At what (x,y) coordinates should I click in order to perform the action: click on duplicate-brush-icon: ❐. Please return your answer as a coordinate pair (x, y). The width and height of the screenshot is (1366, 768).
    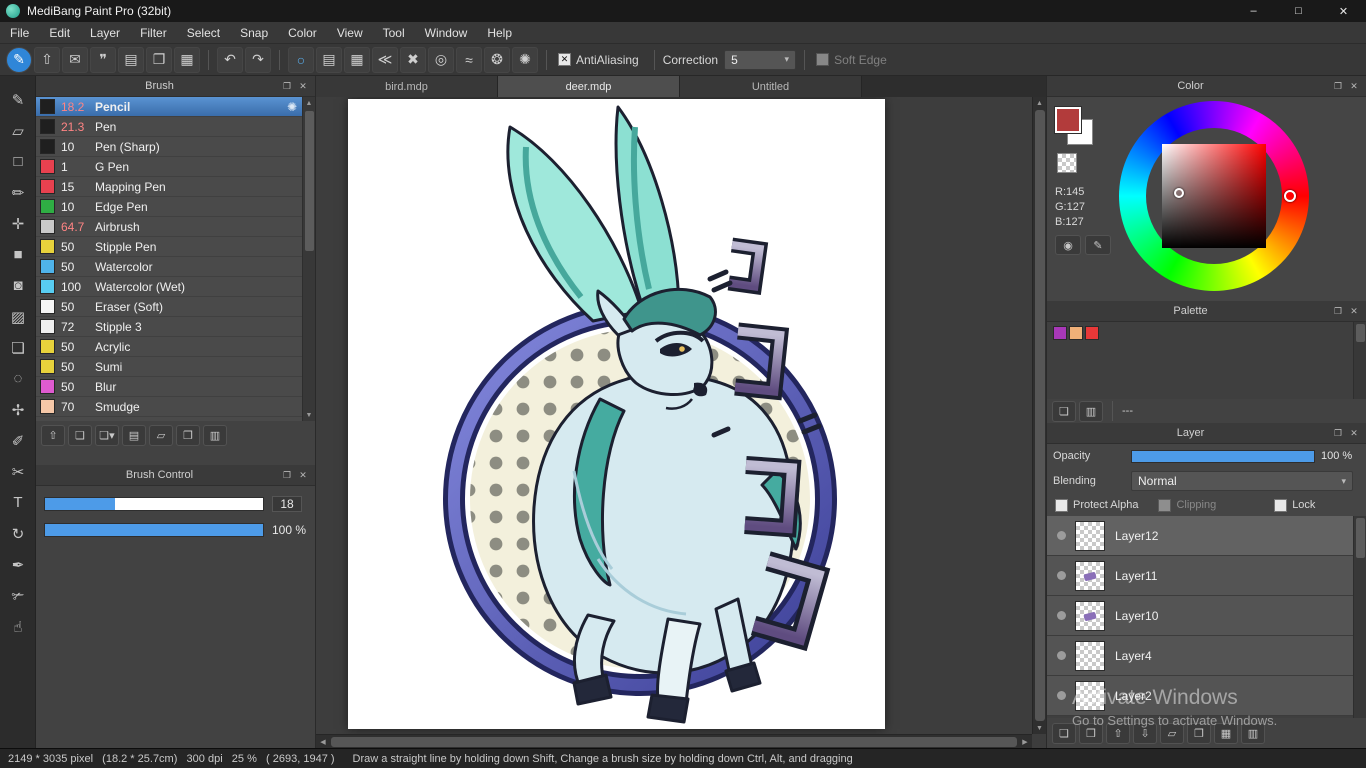
    Looking at the image, I should click on (188, 435).